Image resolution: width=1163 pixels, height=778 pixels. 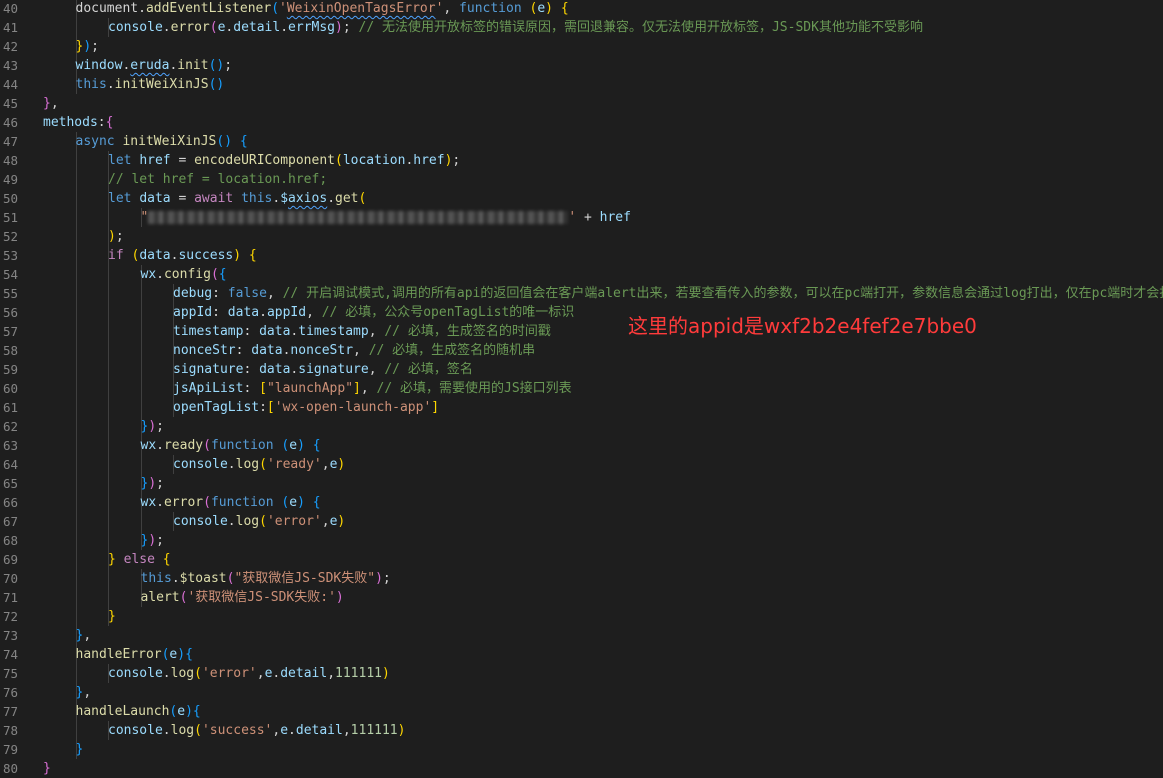 What do you see at coordinates (581, 730) in the screenshot?
I see `code-line: 78 console.log('success',e.detail,111111)` at bounding box center [581, 730].